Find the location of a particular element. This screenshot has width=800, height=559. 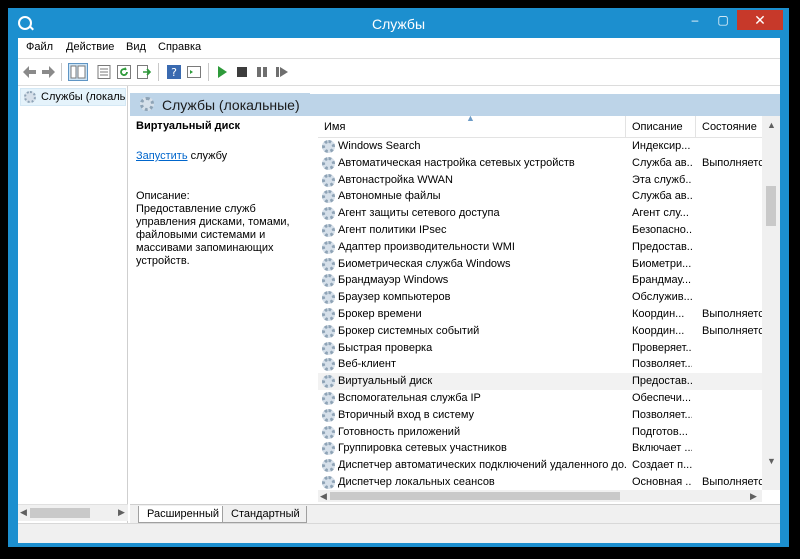

menu-view: Вид is located at coordinates (136, 47).